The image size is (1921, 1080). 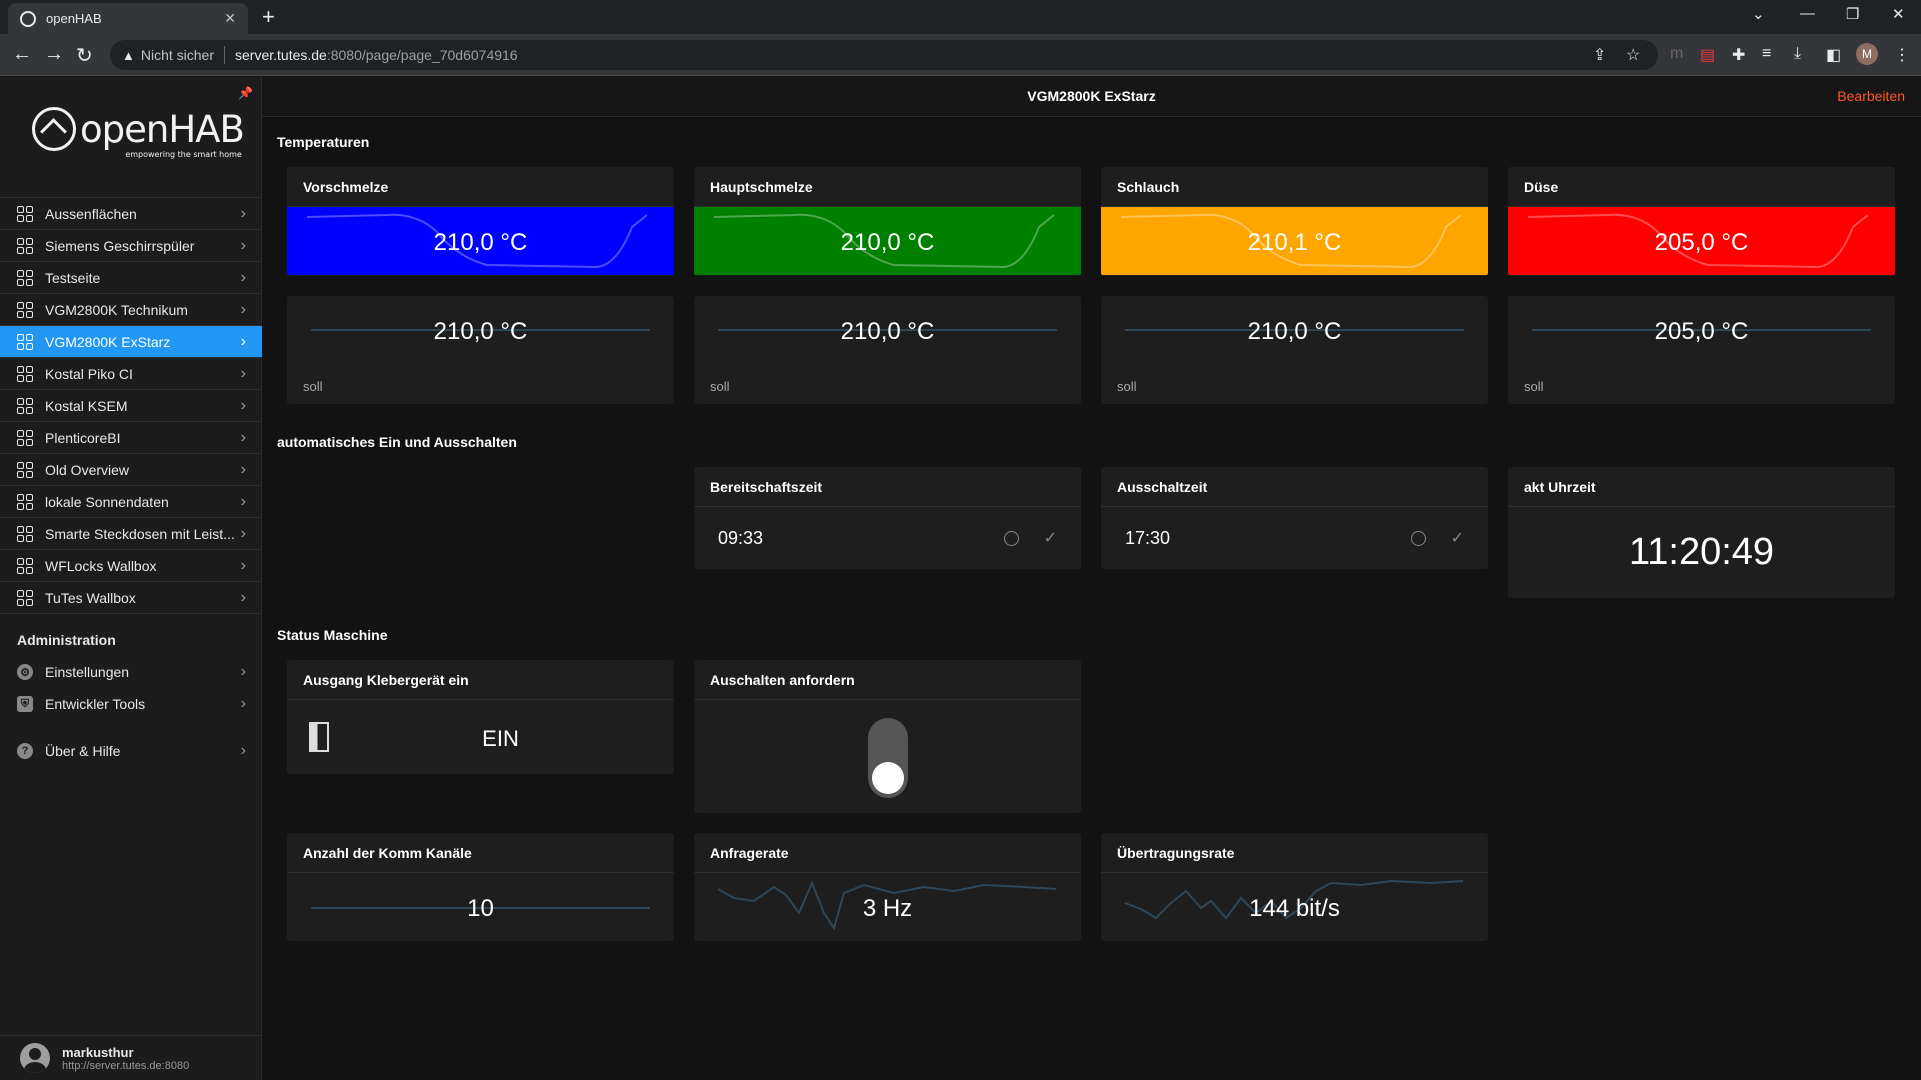 I want to click on page-header: VGM2800K ExStarz Bearbeiten, so click(x=1091, y=97).